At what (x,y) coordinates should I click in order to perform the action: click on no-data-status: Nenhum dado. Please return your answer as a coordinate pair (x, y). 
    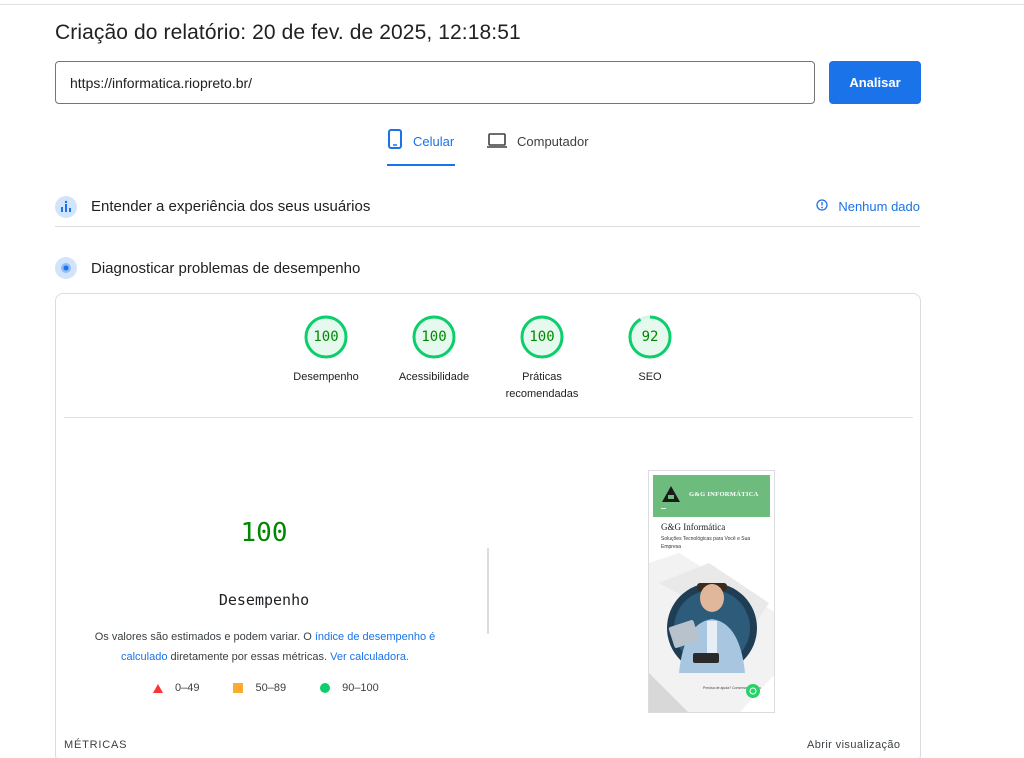
    Looking at the image, I should click on (868, 206).